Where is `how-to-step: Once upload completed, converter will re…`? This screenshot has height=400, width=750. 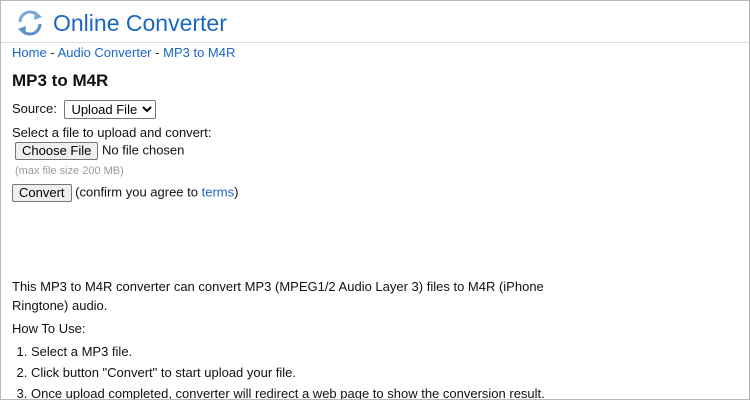 how-to-step: Once upload completed, converter will re… is located at coordinates (288, 391).